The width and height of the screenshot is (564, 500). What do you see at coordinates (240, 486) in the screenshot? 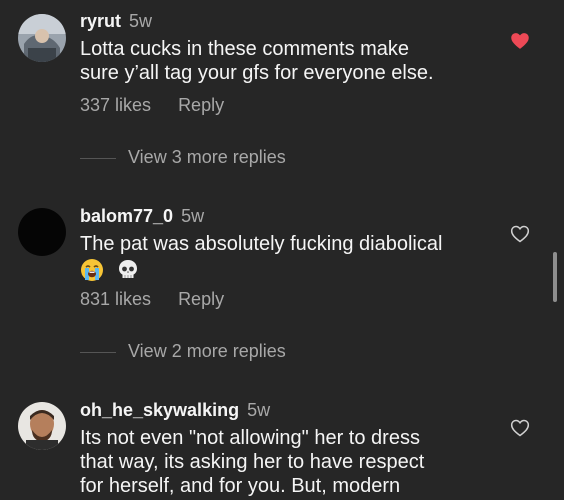
I see `comment-text-line: for herself, and for you. But, modern` at bounding box center [240, 486].